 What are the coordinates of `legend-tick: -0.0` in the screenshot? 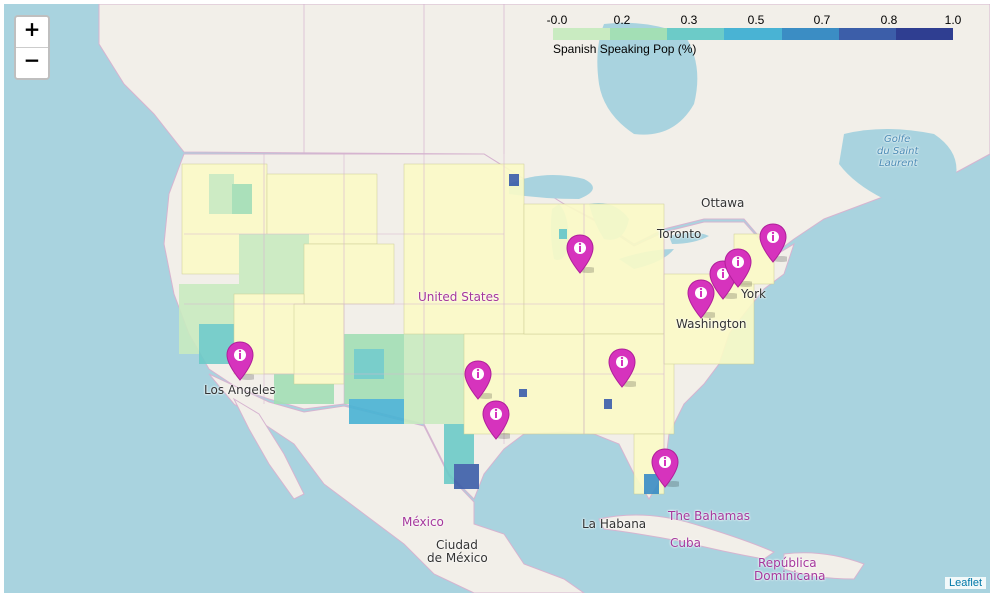 It's located at (557, 20).